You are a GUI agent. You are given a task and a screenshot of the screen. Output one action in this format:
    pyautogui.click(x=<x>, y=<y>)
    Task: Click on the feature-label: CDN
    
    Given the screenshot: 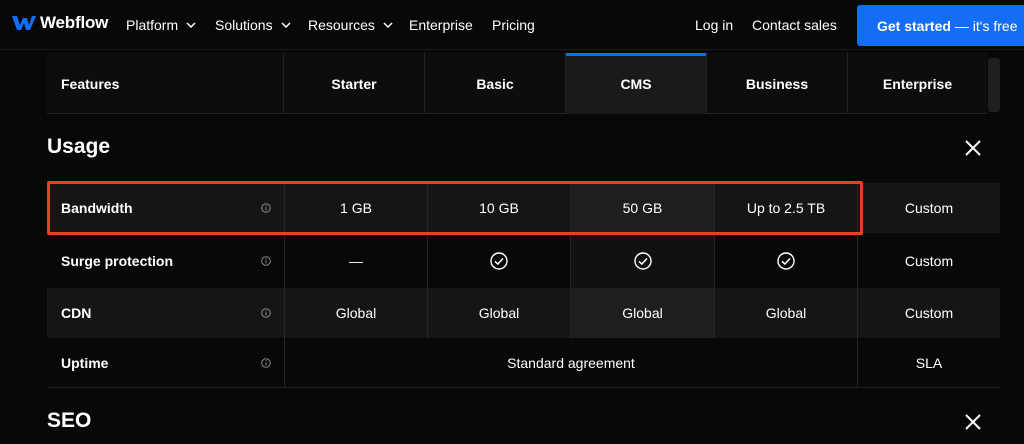 What is the action you would take?
    pyautogui.click(x=166, y=313)
    